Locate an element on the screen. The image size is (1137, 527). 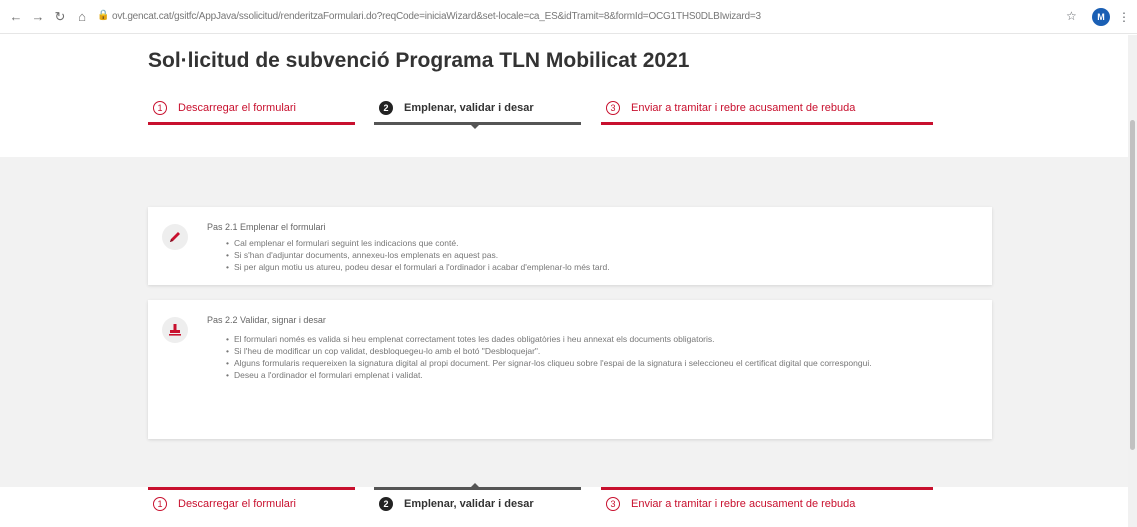
card-title: Pas 2.1 Emplenar el formulari is located at coordinates (266, 227).